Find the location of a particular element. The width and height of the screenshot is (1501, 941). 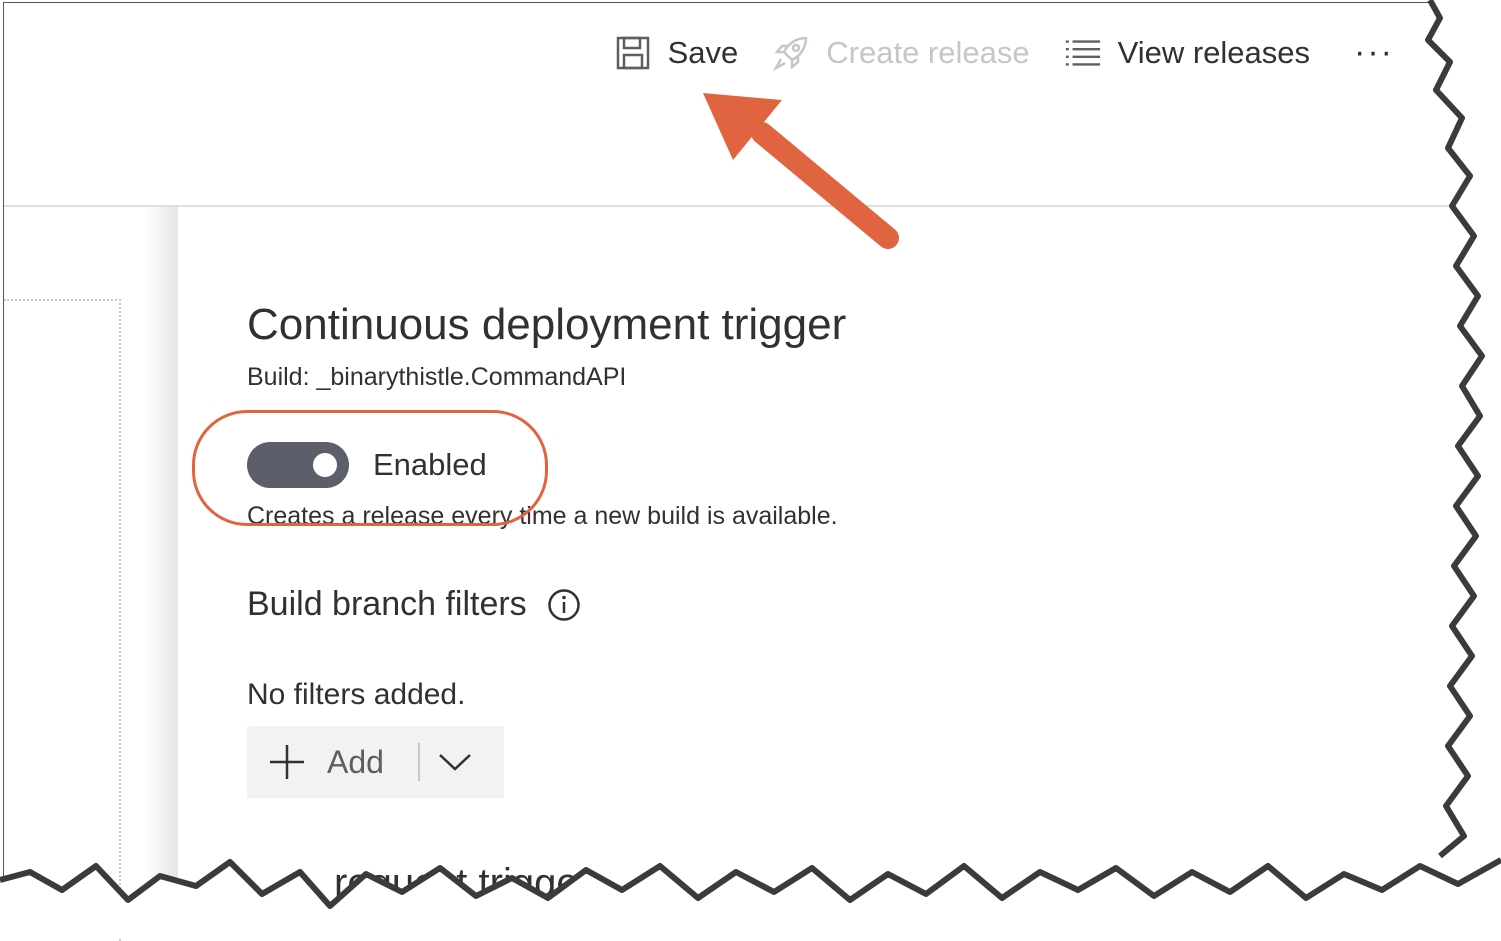

panel-title: Continuous deployment trigger is located at coordinates (547, 324).